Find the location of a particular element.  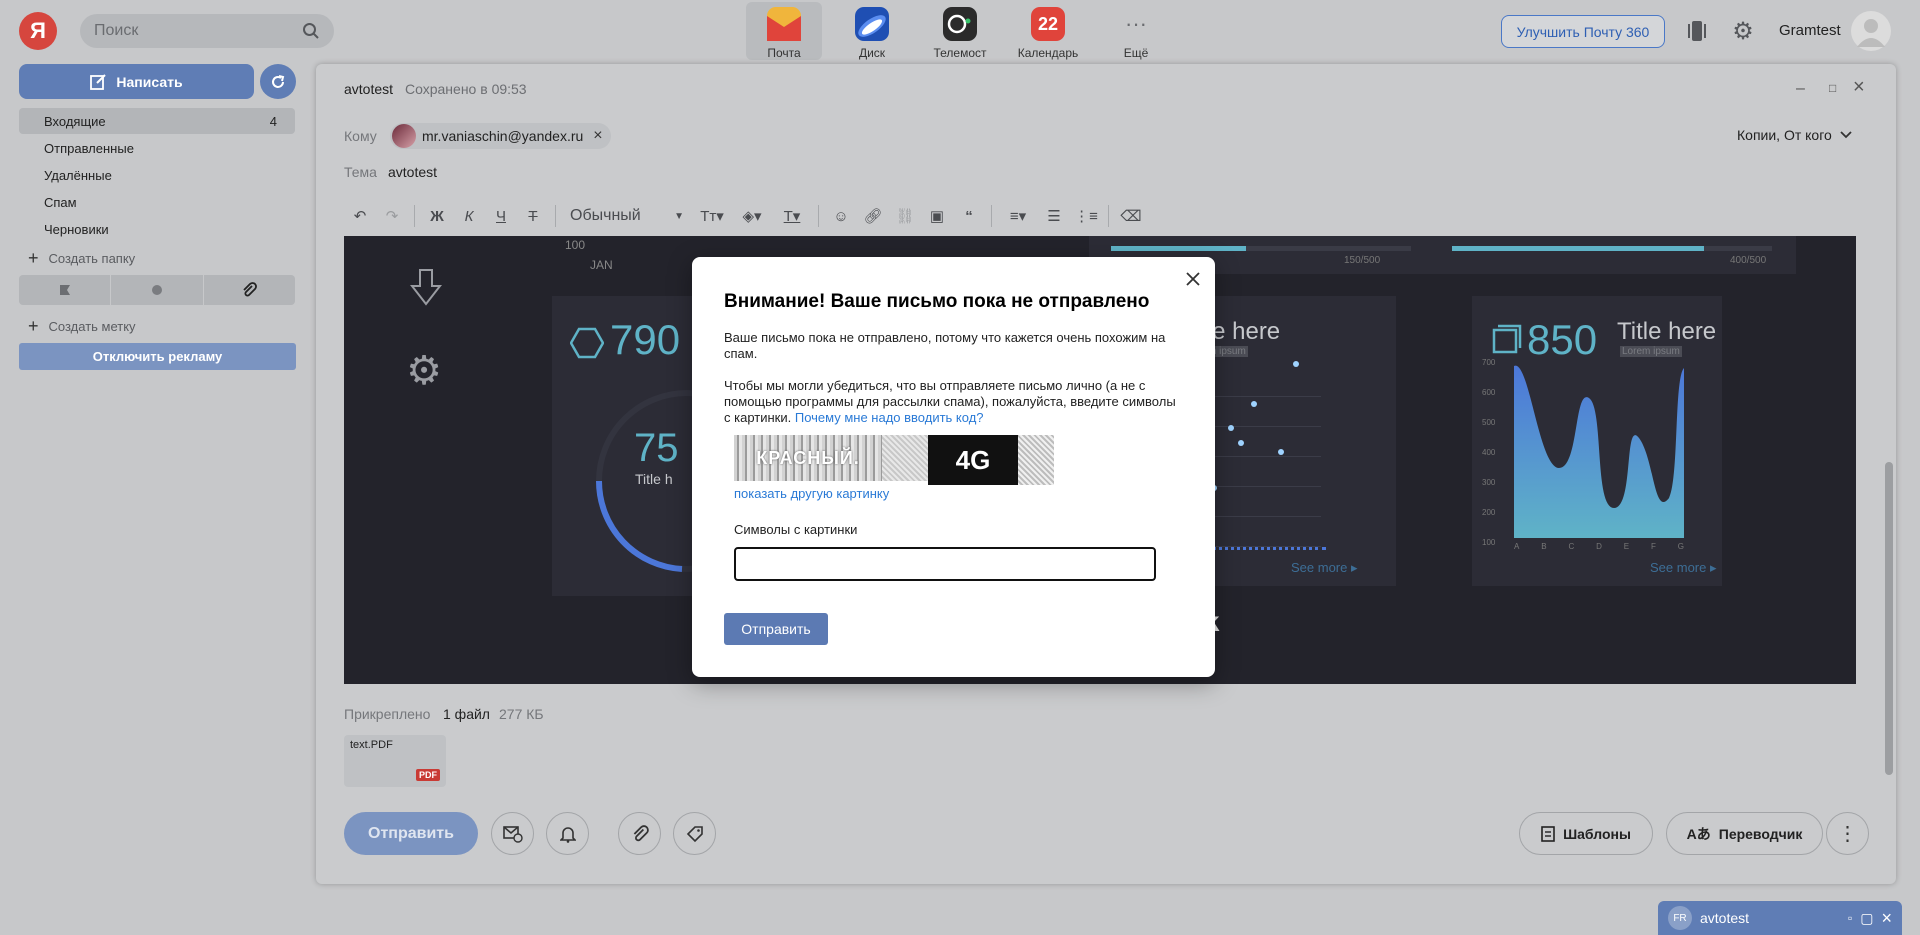

expand-icon: ▢ is located at coordinates (1866, 918).